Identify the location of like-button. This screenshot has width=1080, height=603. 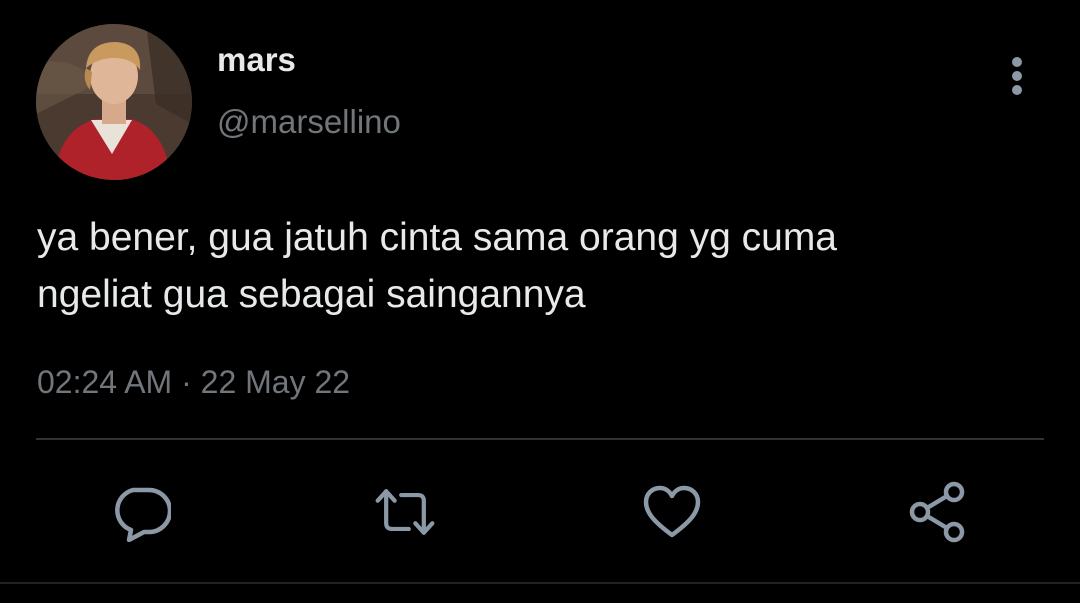
(672, 512).